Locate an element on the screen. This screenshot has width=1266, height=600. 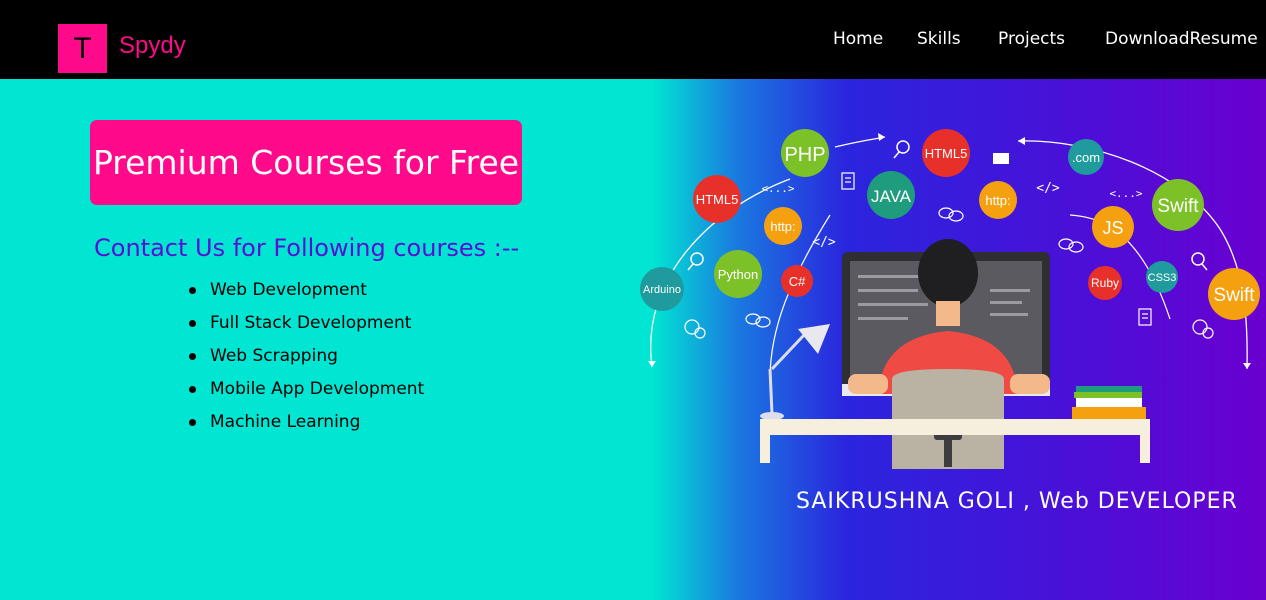
logo-icon: T is located at coordinates (82, 48).